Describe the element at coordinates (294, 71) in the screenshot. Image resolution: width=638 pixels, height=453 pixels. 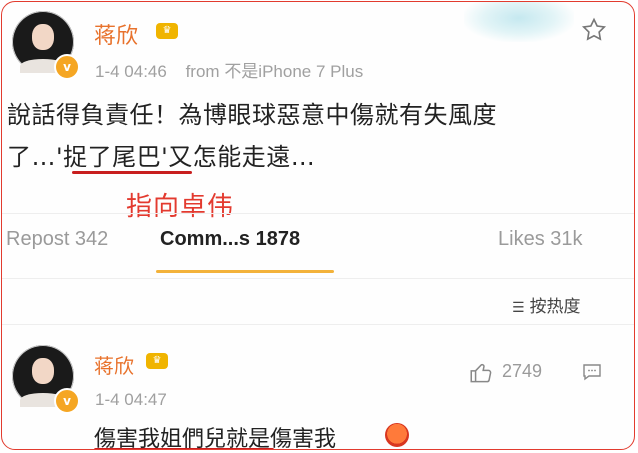
I see `post-source: 不是iPhone 7 Plus` at that location.